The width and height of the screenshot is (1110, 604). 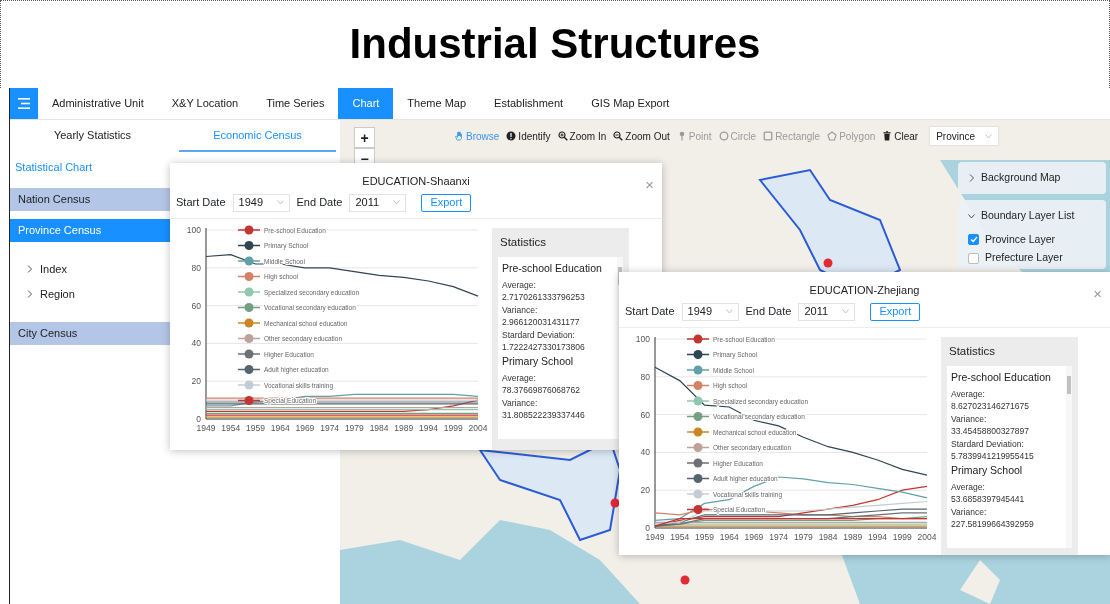 I want to click on metric-value: 2.966120031431177, so click(x=541, y=322).